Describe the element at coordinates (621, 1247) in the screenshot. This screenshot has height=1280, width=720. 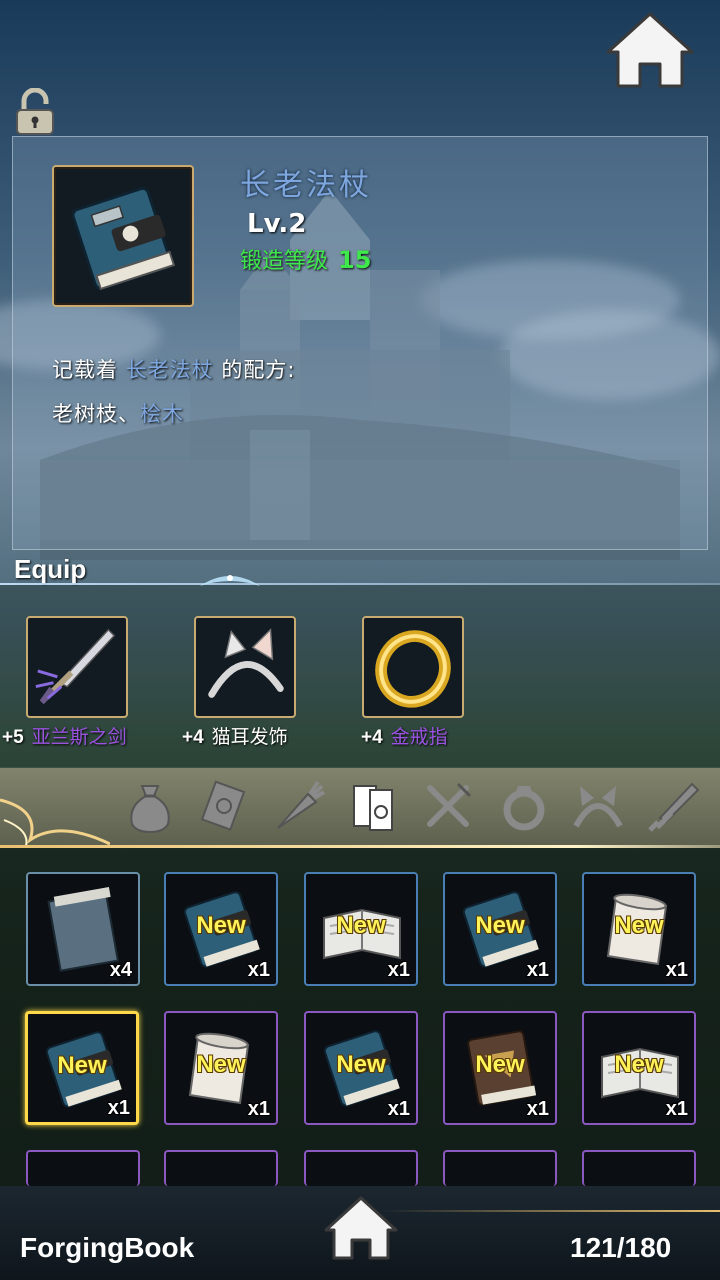
I see `inventory-capacity: 121/180` at that location.